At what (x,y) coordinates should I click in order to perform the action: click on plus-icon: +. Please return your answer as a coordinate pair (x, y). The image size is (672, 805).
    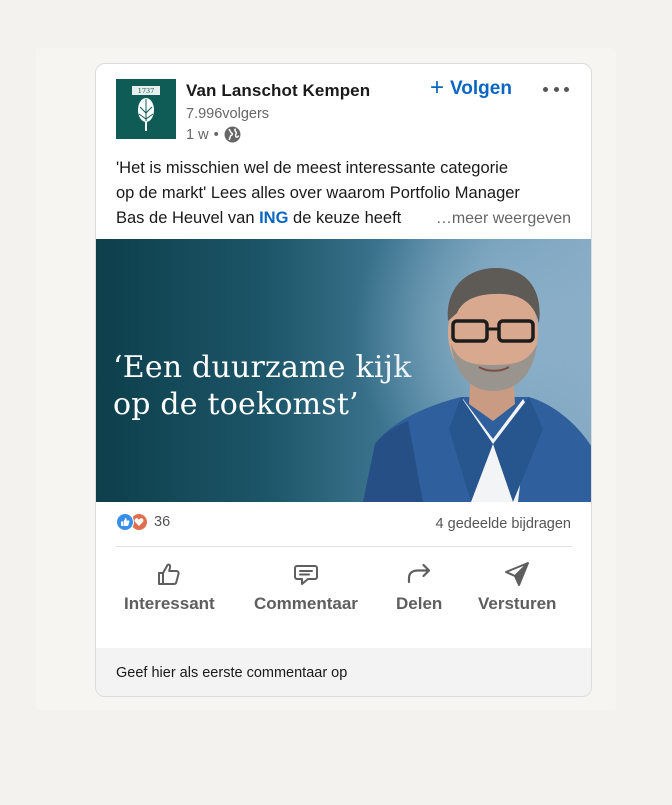
    Looking at the image, I should click on (437, 87).